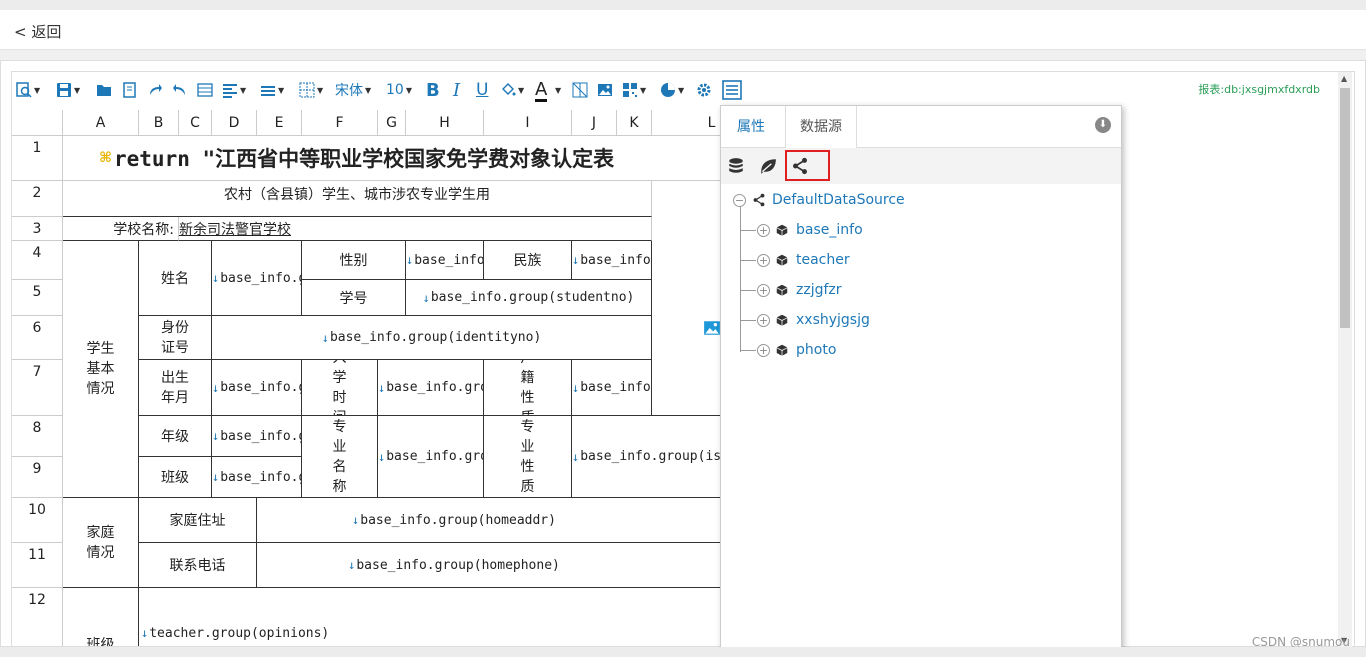 Image resolution: width=1366 pixels, height=657 pixels. I want to click on birth-label-cell: 出生年月, so click(175, 388).